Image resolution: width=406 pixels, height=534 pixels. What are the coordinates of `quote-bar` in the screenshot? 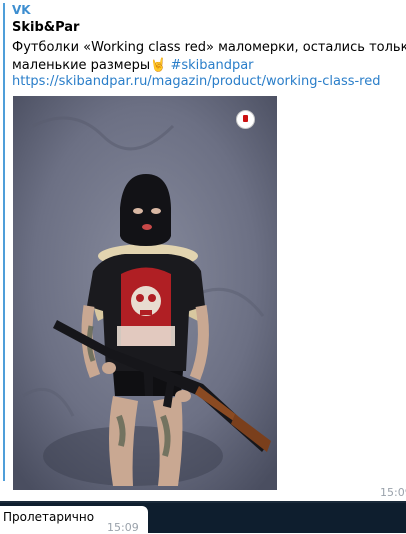 It's located at (4, 242).